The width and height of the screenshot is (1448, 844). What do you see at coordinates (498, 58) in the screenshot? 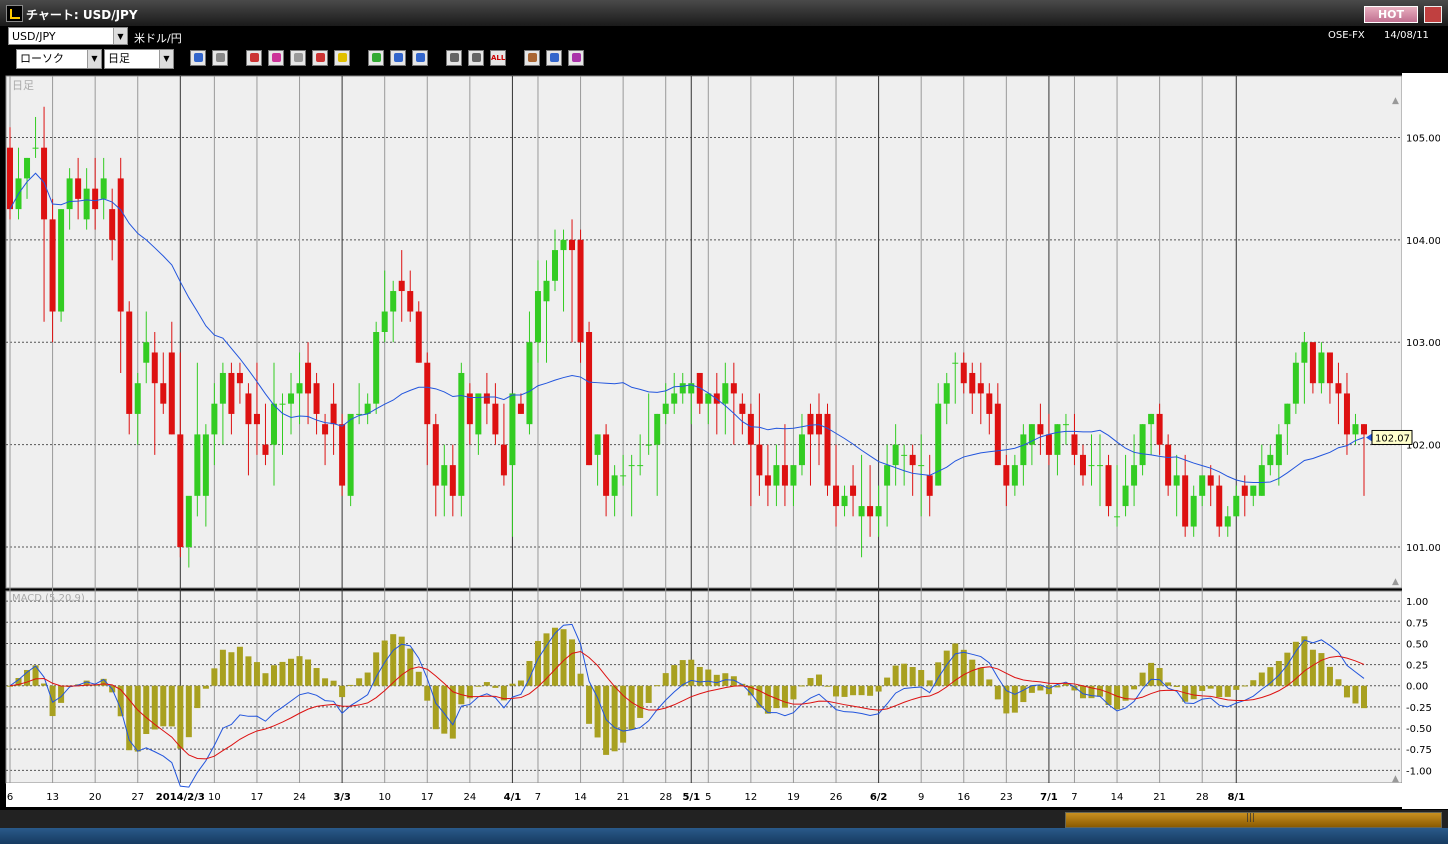
I see `all-icon: ALL` at bounding box center [498, 58].